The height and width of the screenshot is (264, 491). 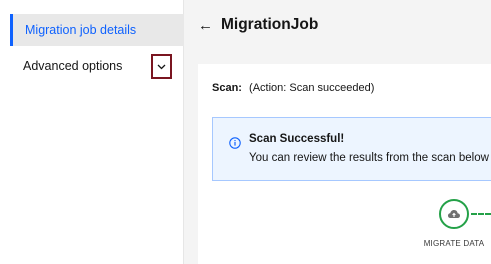 What do you see at coordinates (81, 30) in the screenshot?
I see `sidebar-item-label: Migration job details` at bounding box center [81, 30].